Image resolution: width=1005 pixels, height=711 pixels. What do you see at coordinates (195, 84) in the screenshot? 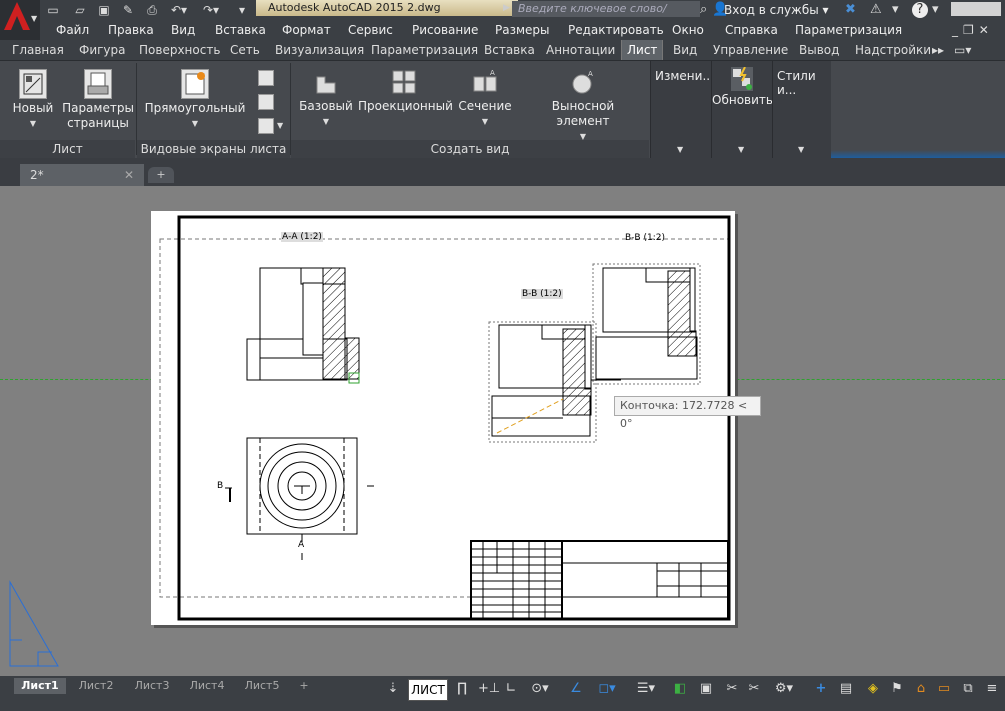
I see `rectangular-viewport-icon` at bounding box center [195, 84].